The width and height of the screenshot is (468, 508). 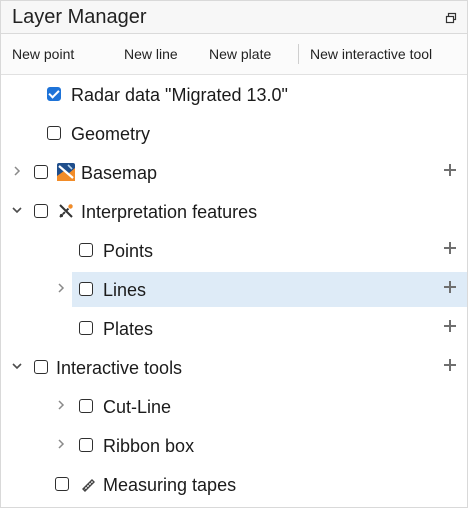 What do you see at coordinates (66, 172) in the screenshot?
I see `basemap-icon` at bounding box center [66, 172].